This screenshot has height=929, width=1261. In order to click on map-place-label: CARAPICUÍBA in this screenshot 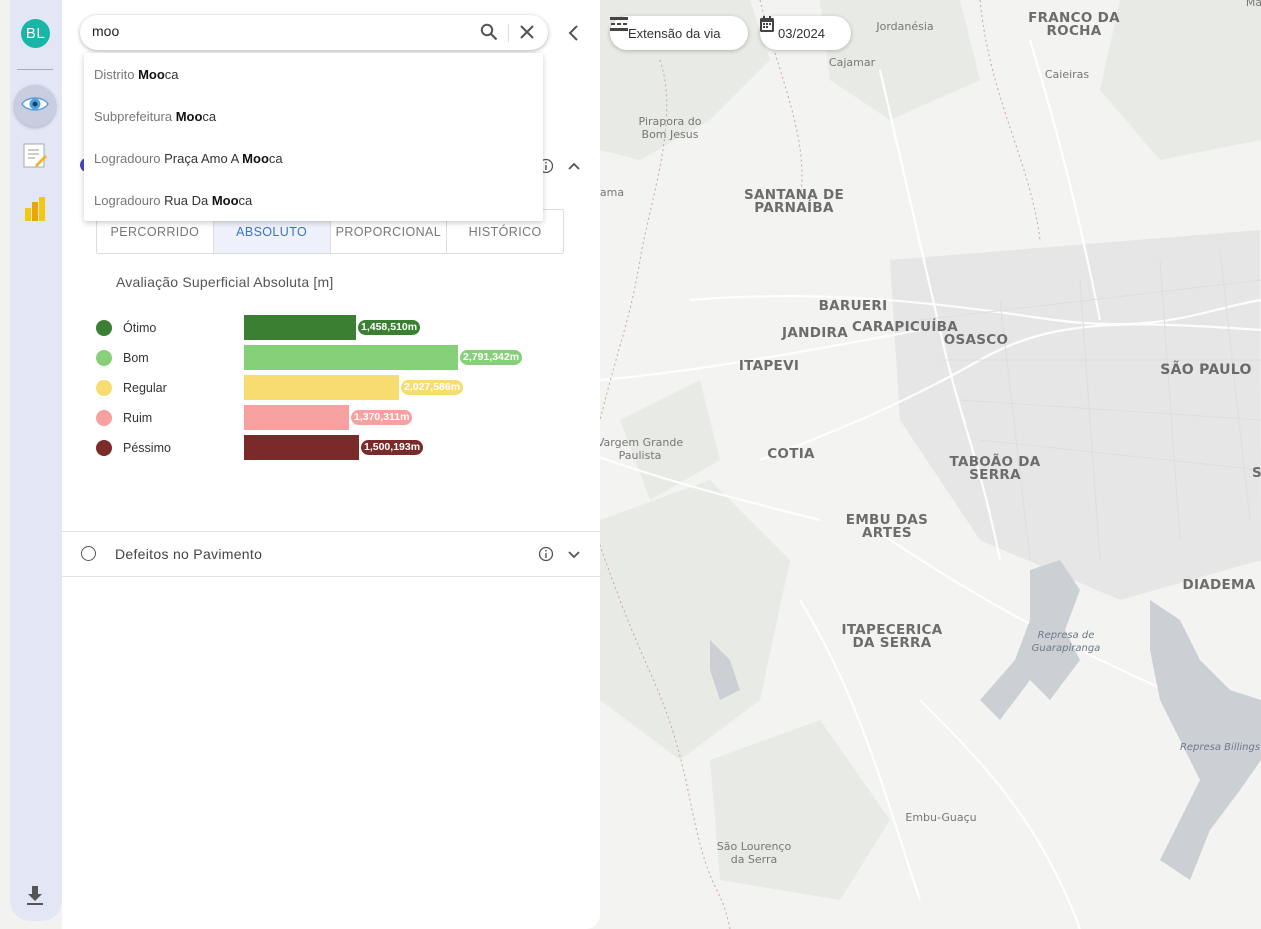, I will do `click(905, 327)`.